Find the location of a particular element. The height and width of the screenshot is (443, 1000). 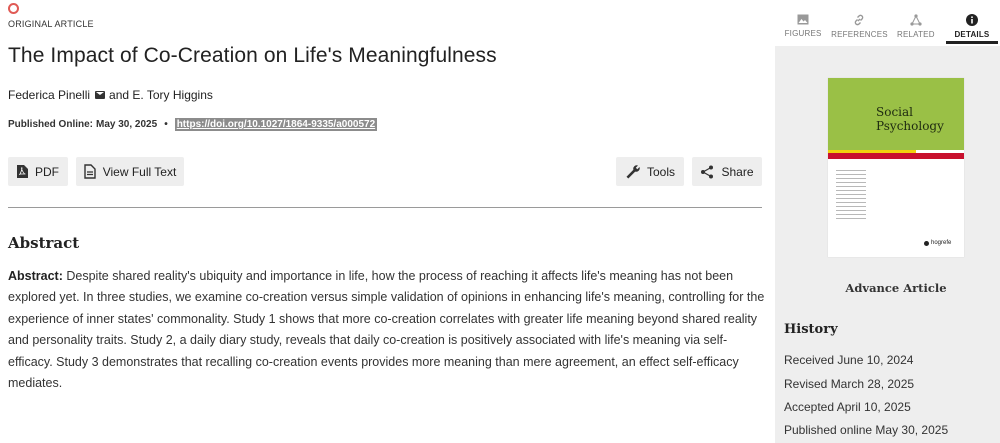

share-label: Share is located at coordinates (737, 171).